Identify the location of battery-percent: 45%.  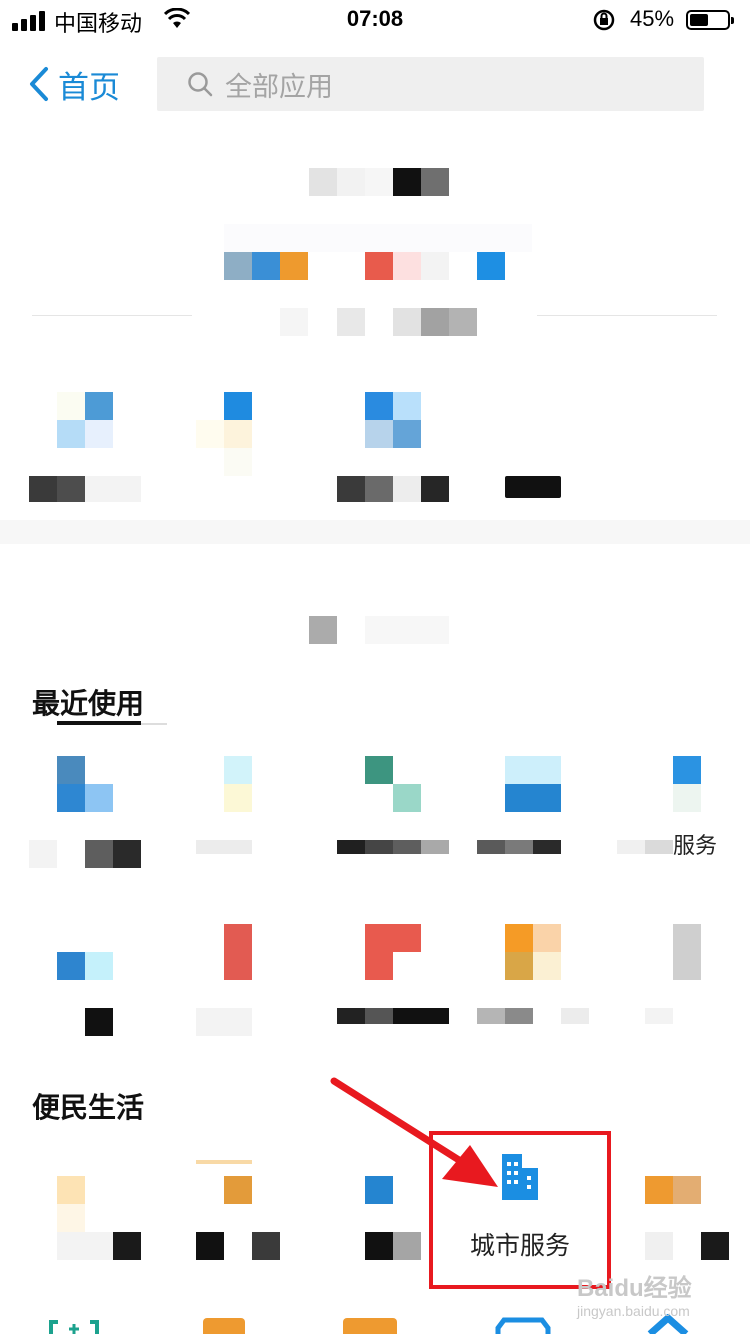
(652, 18).